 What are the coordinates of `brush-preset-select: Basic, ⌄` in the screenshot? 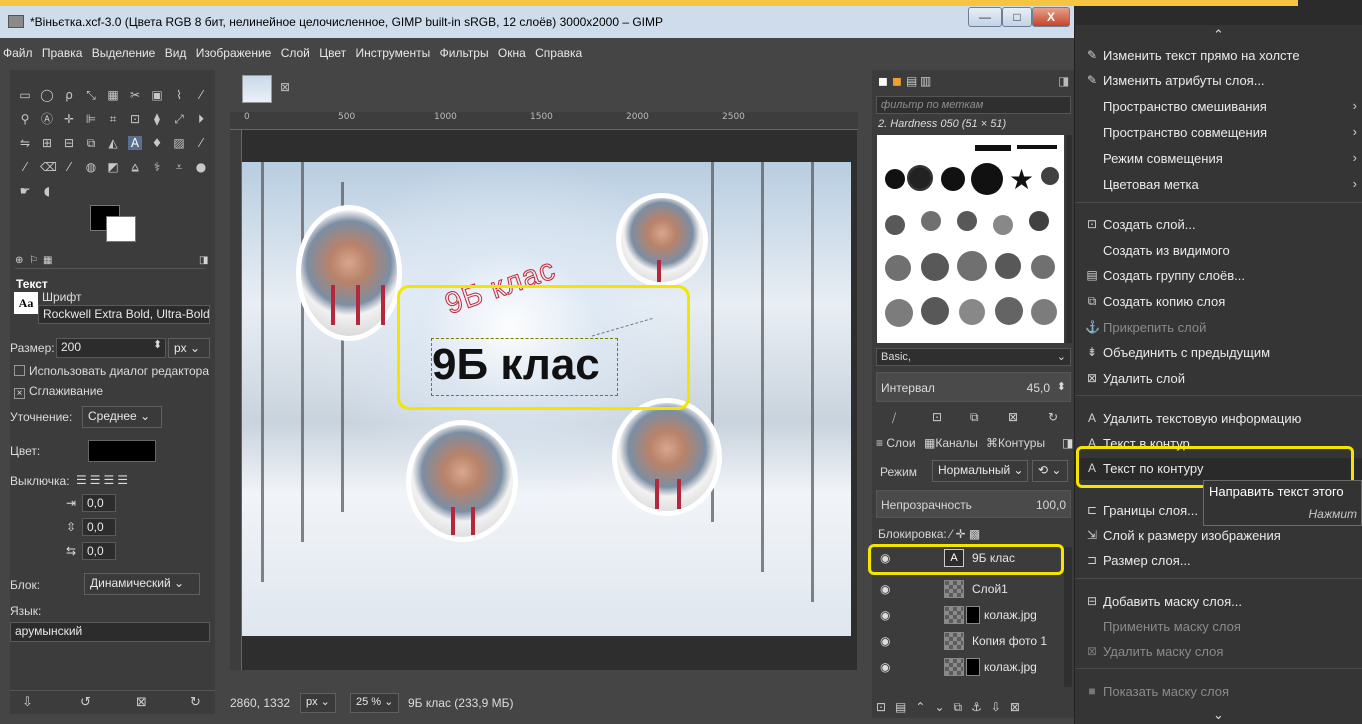 It's located at (973, 357).